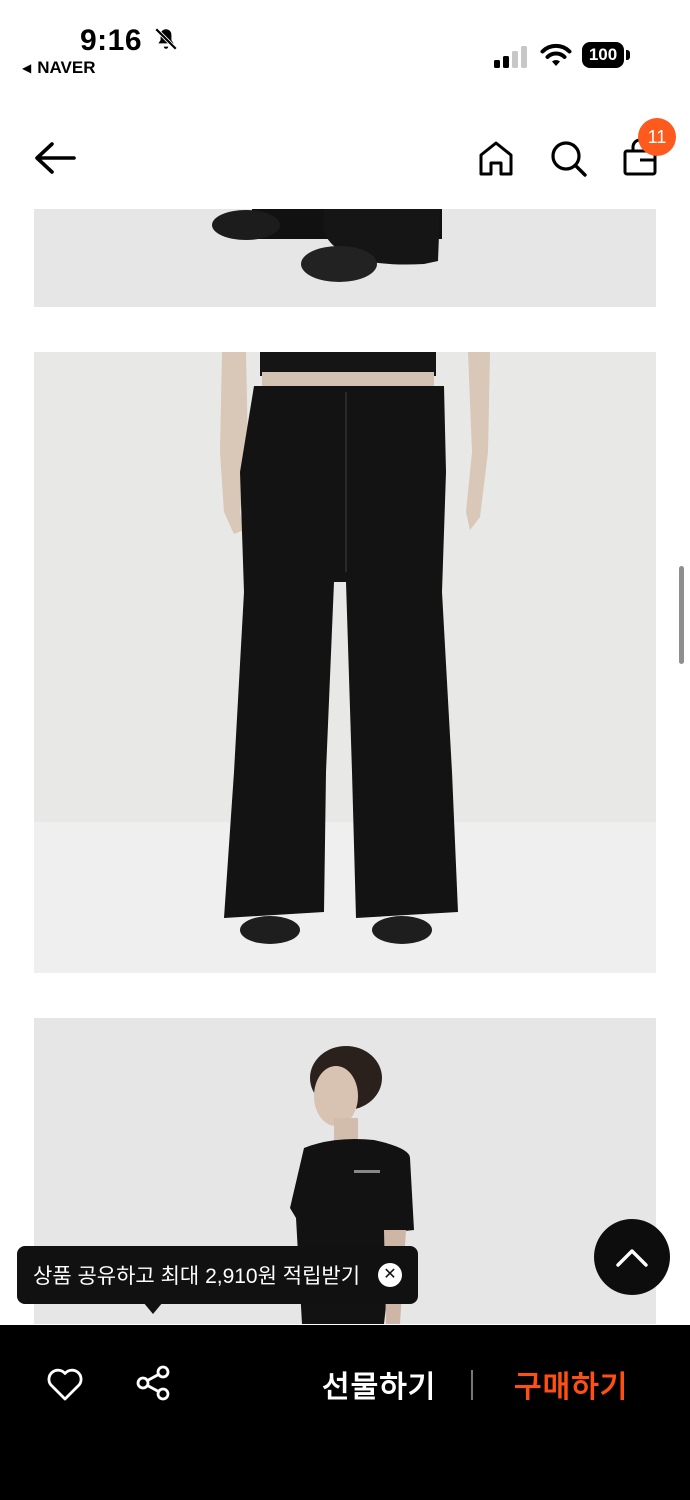 This screenshot has height=1500, width=690. I want to click on battery-level: 100, so click(603, 55).